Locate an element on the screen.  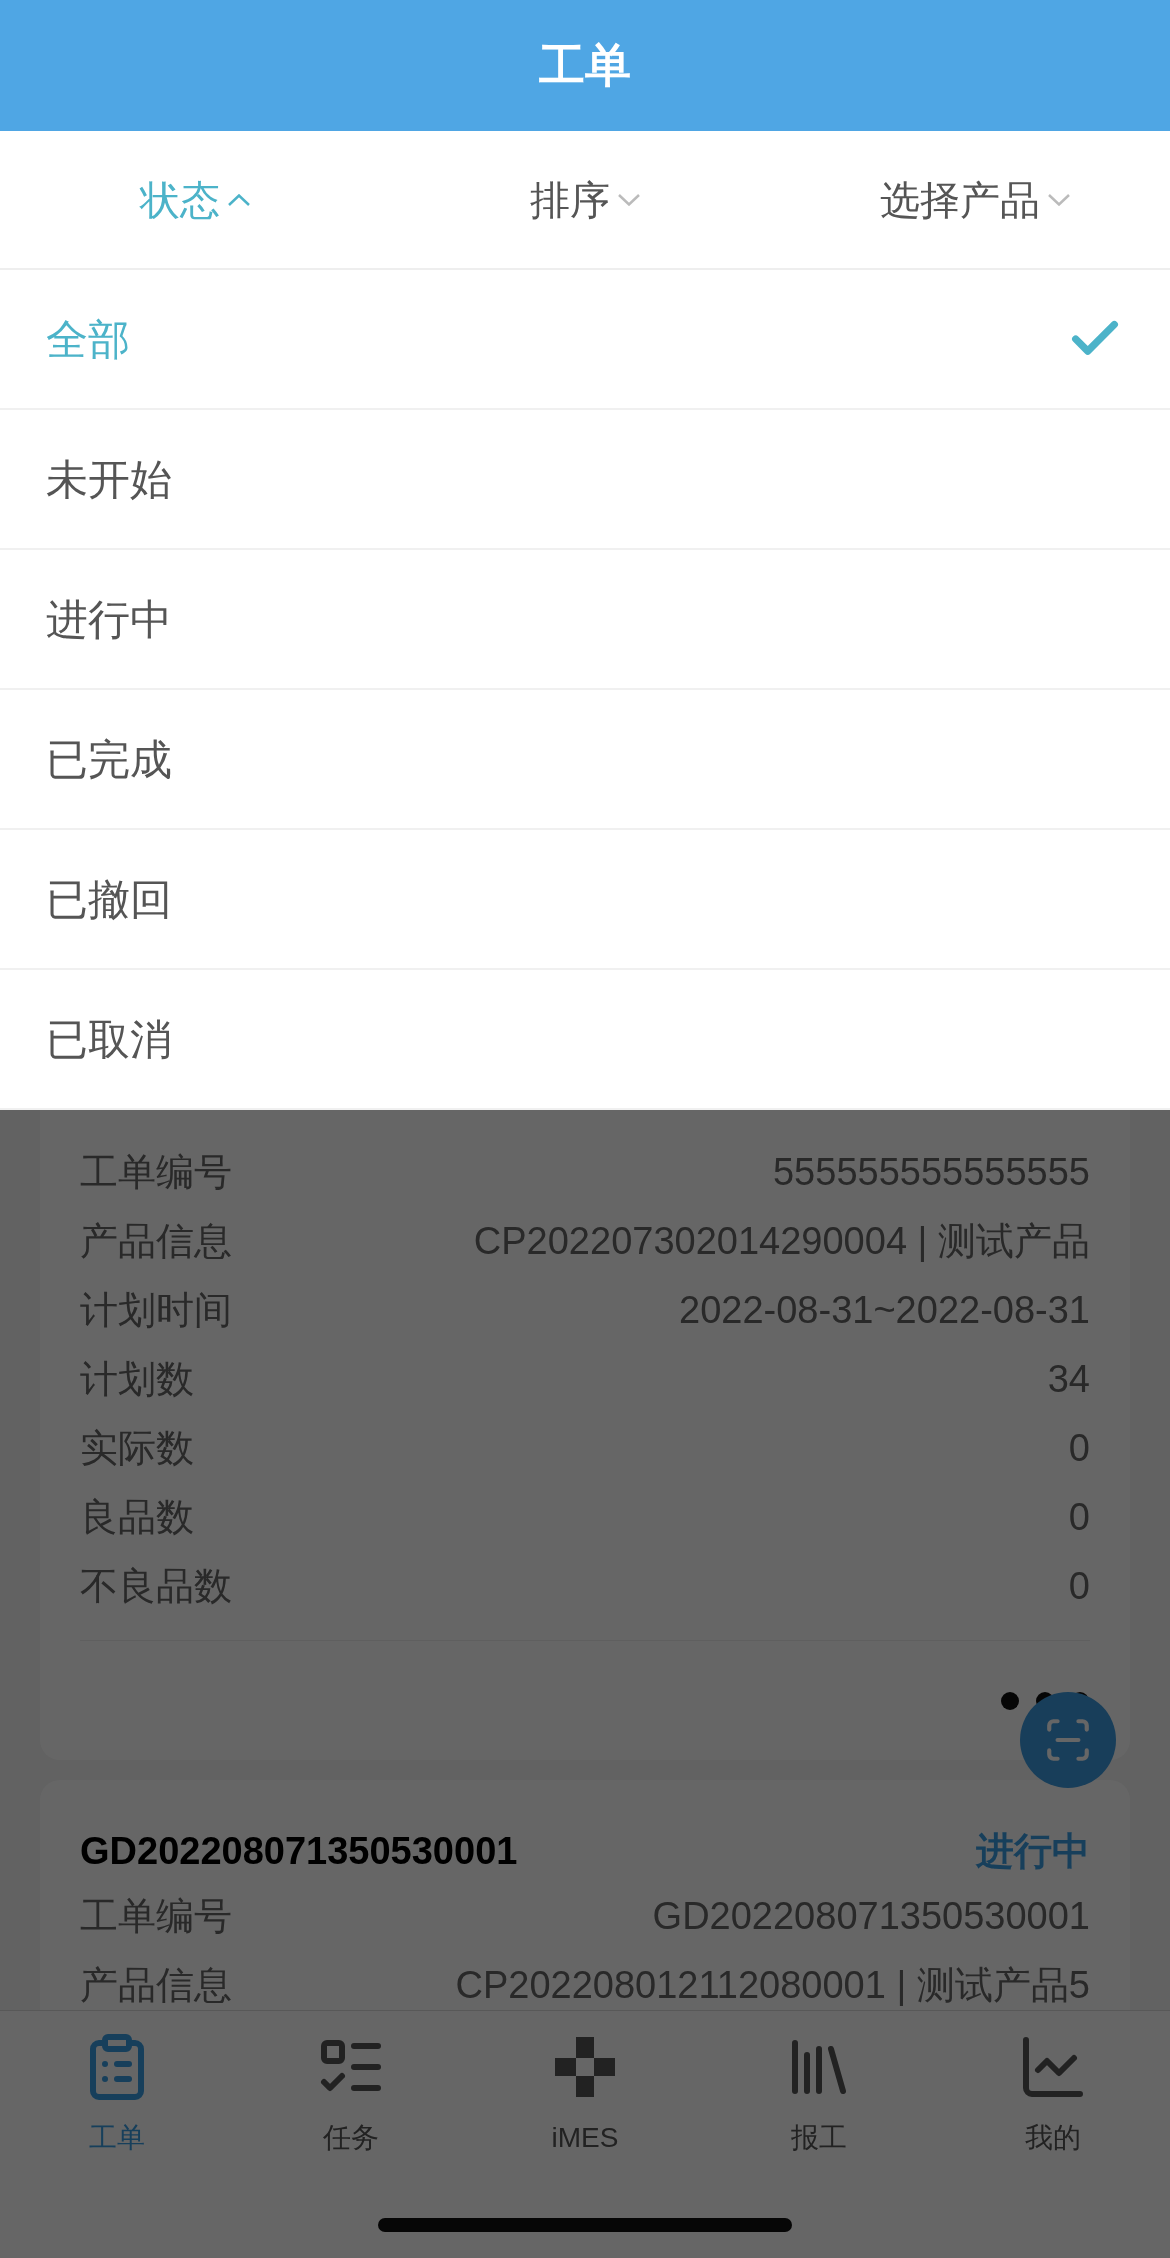
filter-tab: 选择产品 is located at coordinates (975, 199).